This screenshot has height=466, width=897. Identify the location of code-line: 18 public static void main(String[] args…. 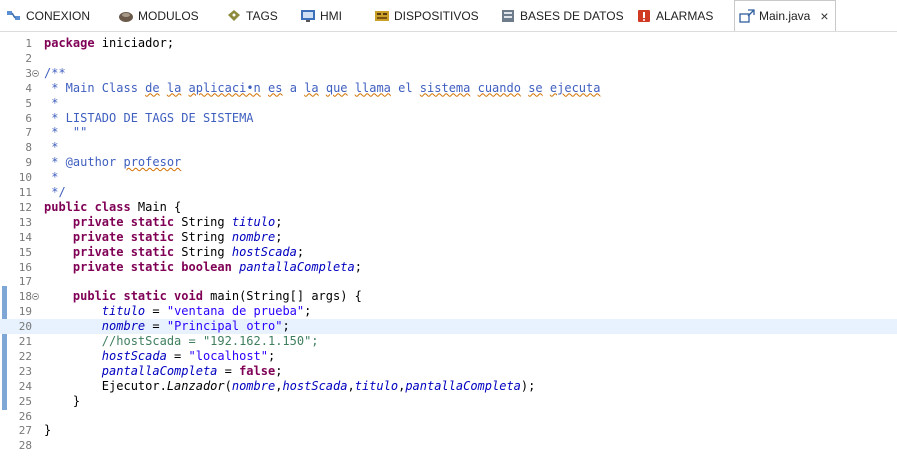
(448, 296).